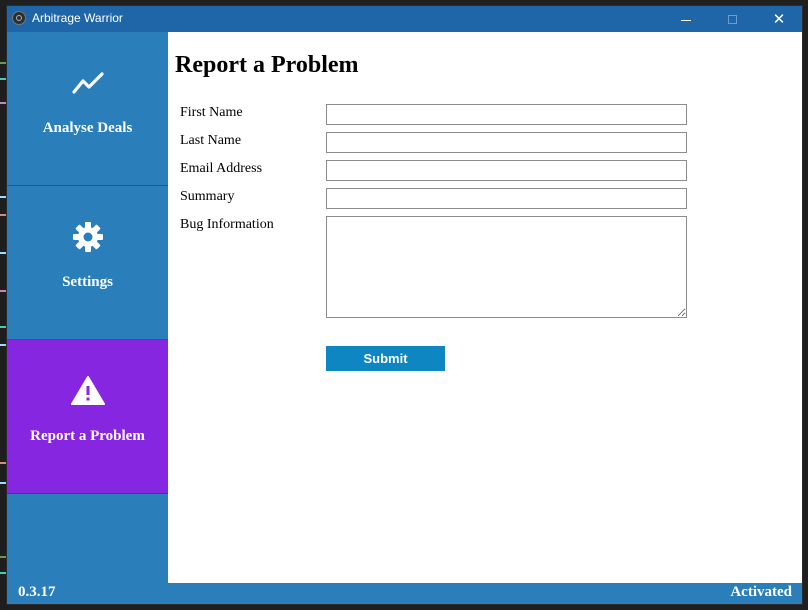 This screenshot has height=610, width=808. I want to click on close-button: ✕, so click(779, 19).